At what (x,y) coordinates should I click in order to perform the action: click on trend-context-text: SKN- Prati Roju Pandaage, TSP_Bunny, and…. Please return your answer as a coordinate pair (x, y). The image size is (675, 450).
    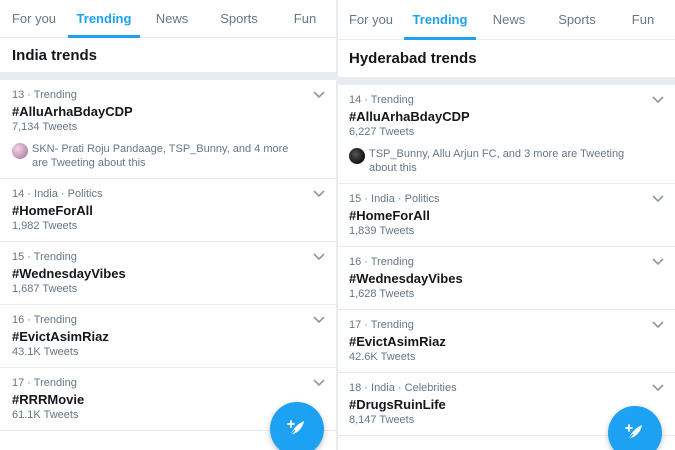
    Looking at the image, I should click on (160, 156).